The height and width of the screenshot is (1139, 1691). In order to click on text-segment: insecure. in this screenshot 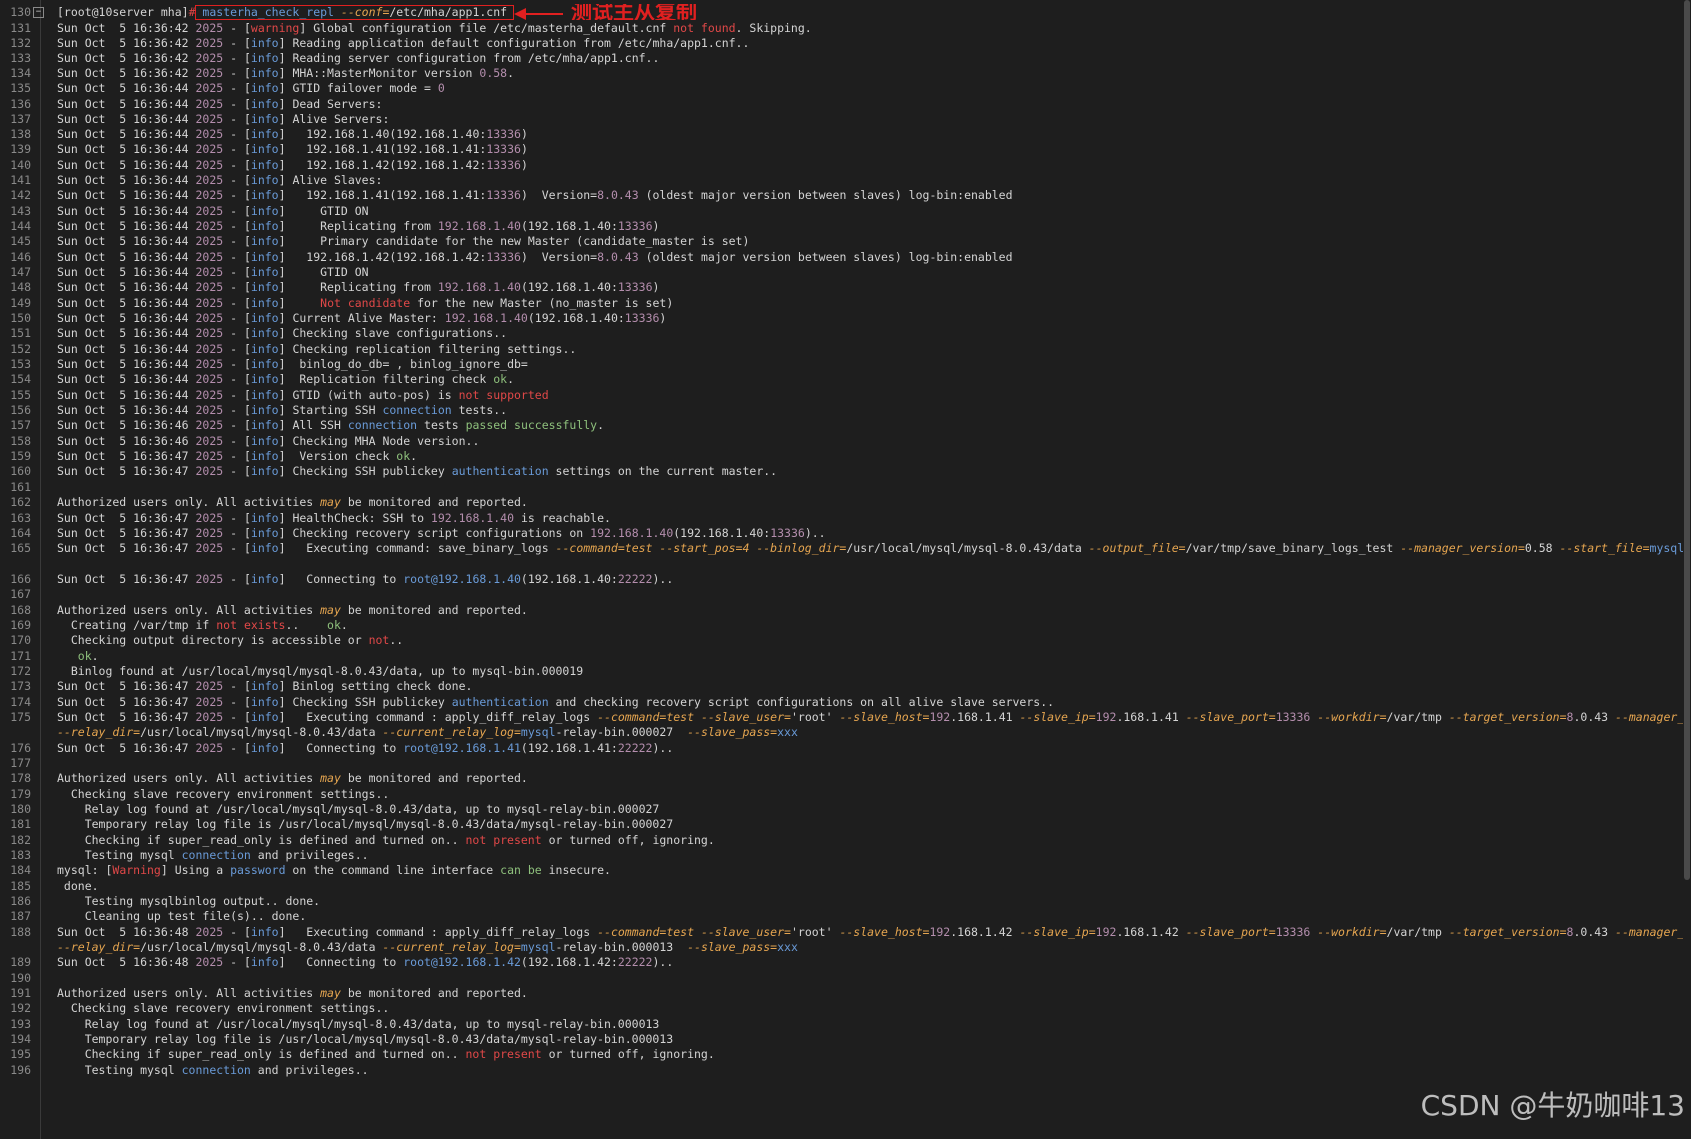, I will do `click(576, 870)`.